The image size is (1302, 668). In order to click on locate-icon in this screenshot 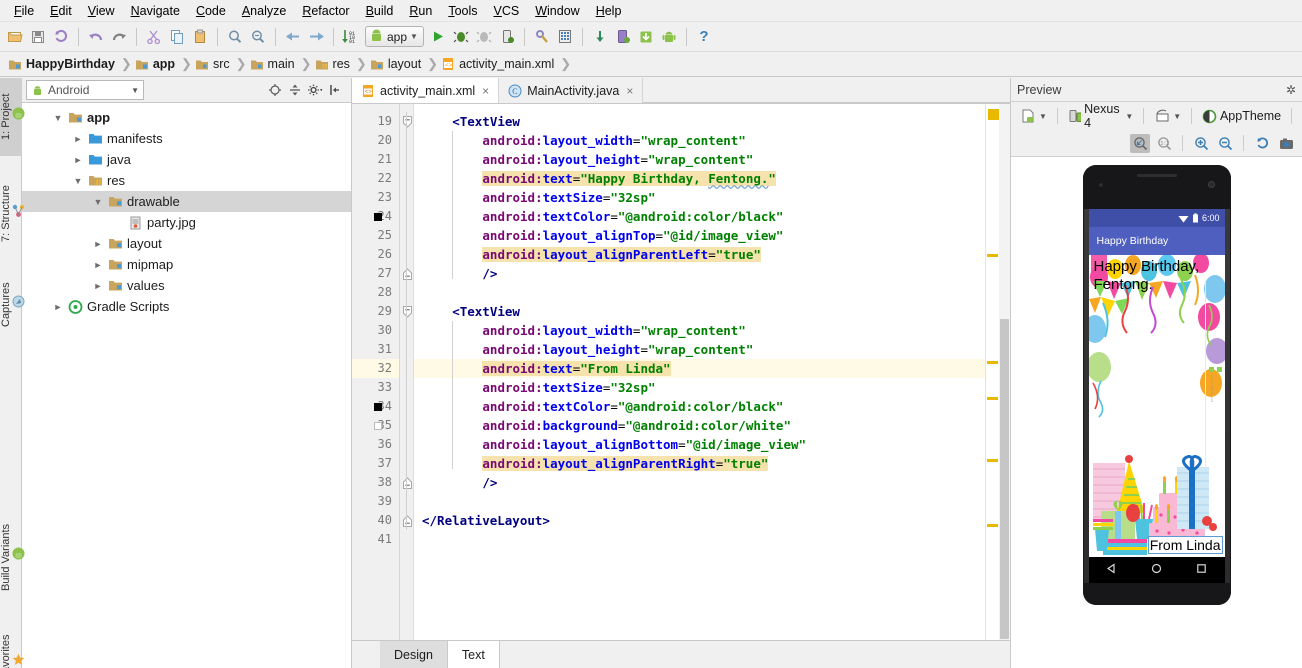, I will do `click(274, 90)`.